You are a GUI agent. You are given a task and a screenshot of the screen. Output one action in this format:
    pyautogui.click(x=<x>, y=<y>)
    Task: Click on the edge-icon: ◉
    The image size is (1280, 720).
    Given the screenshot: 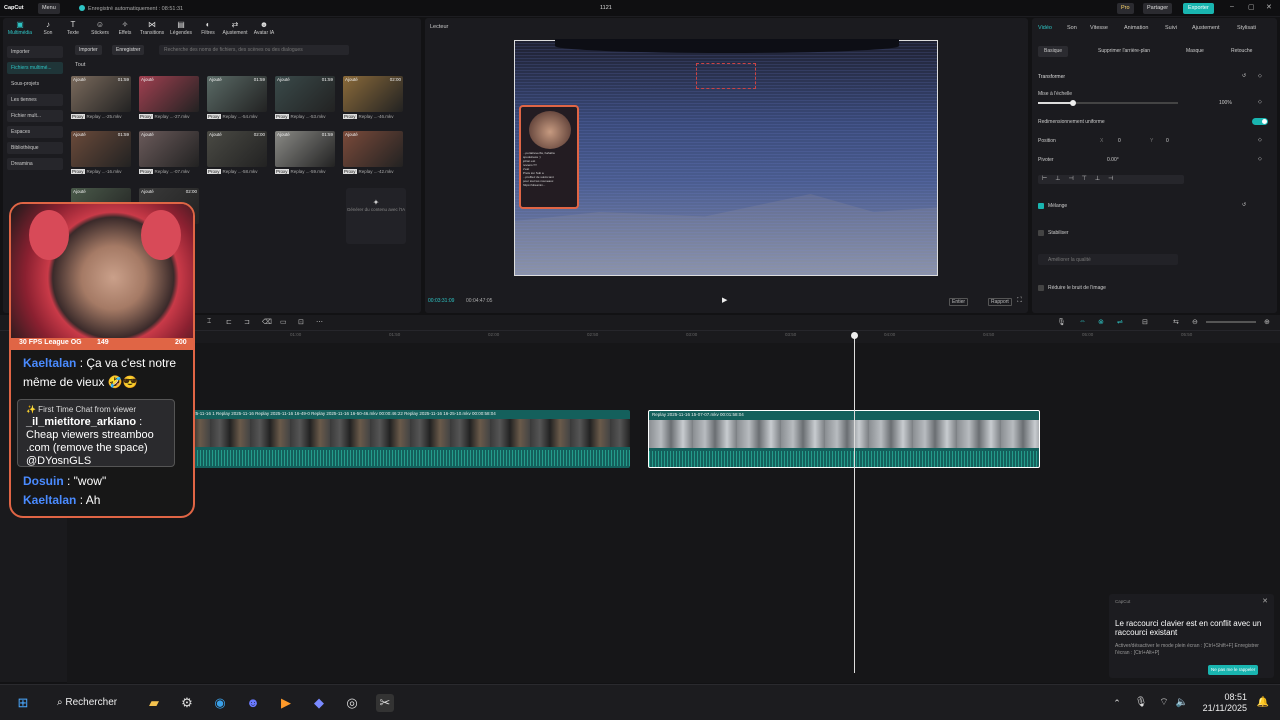 What is the action you would take?
    pyautogui.click(x=220, y=703)
    